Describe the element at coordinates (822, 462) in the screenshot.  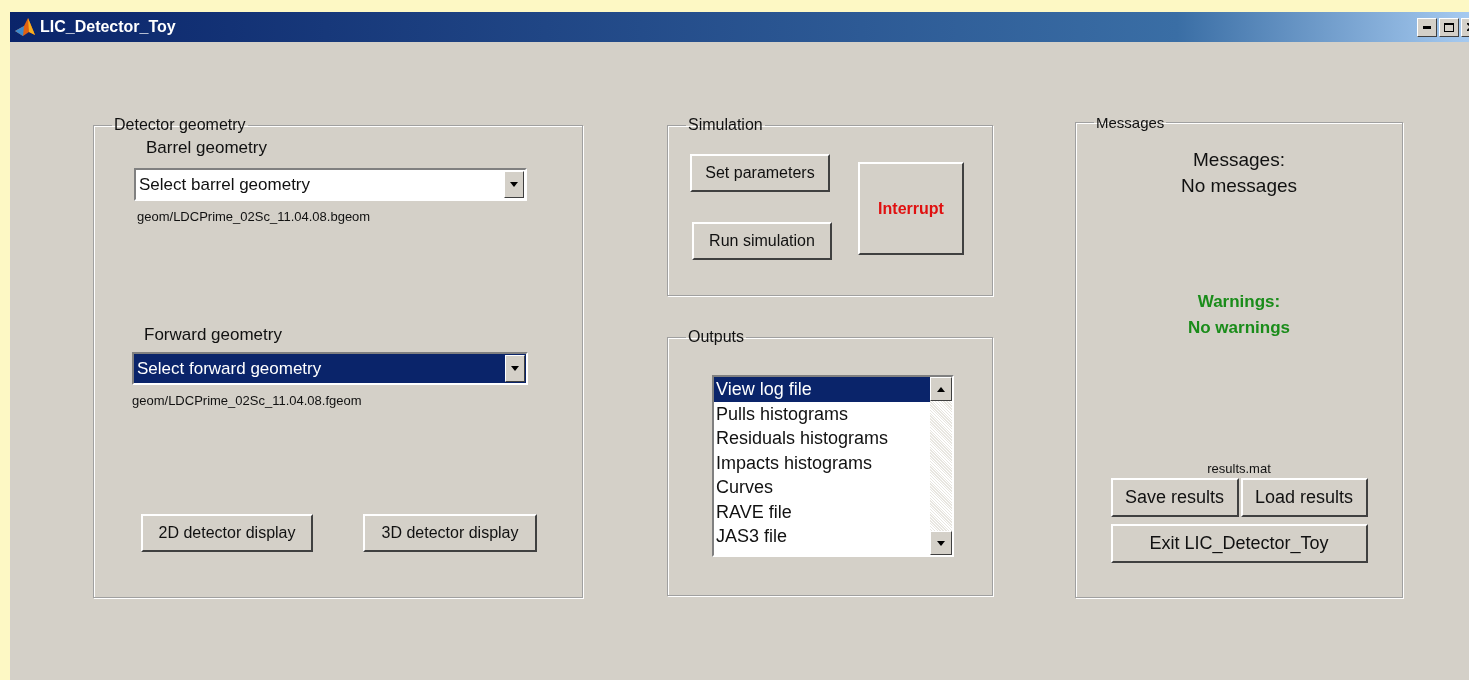
I see `list-item: Impacts histograms` at that location.